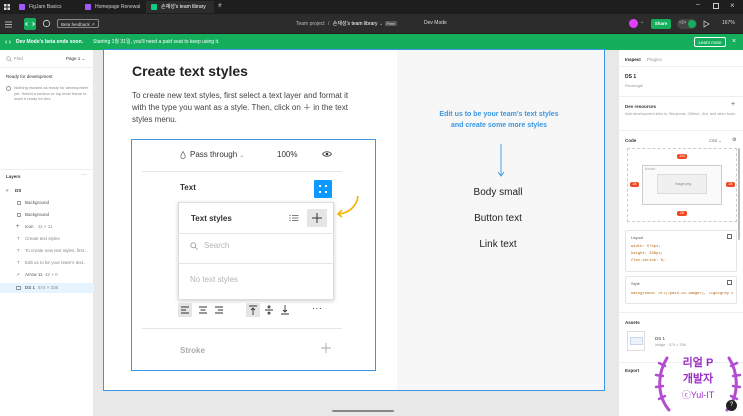 This screenshot has height=416, width=743. I want to click on minimize-icon: –, so click(698, 4).